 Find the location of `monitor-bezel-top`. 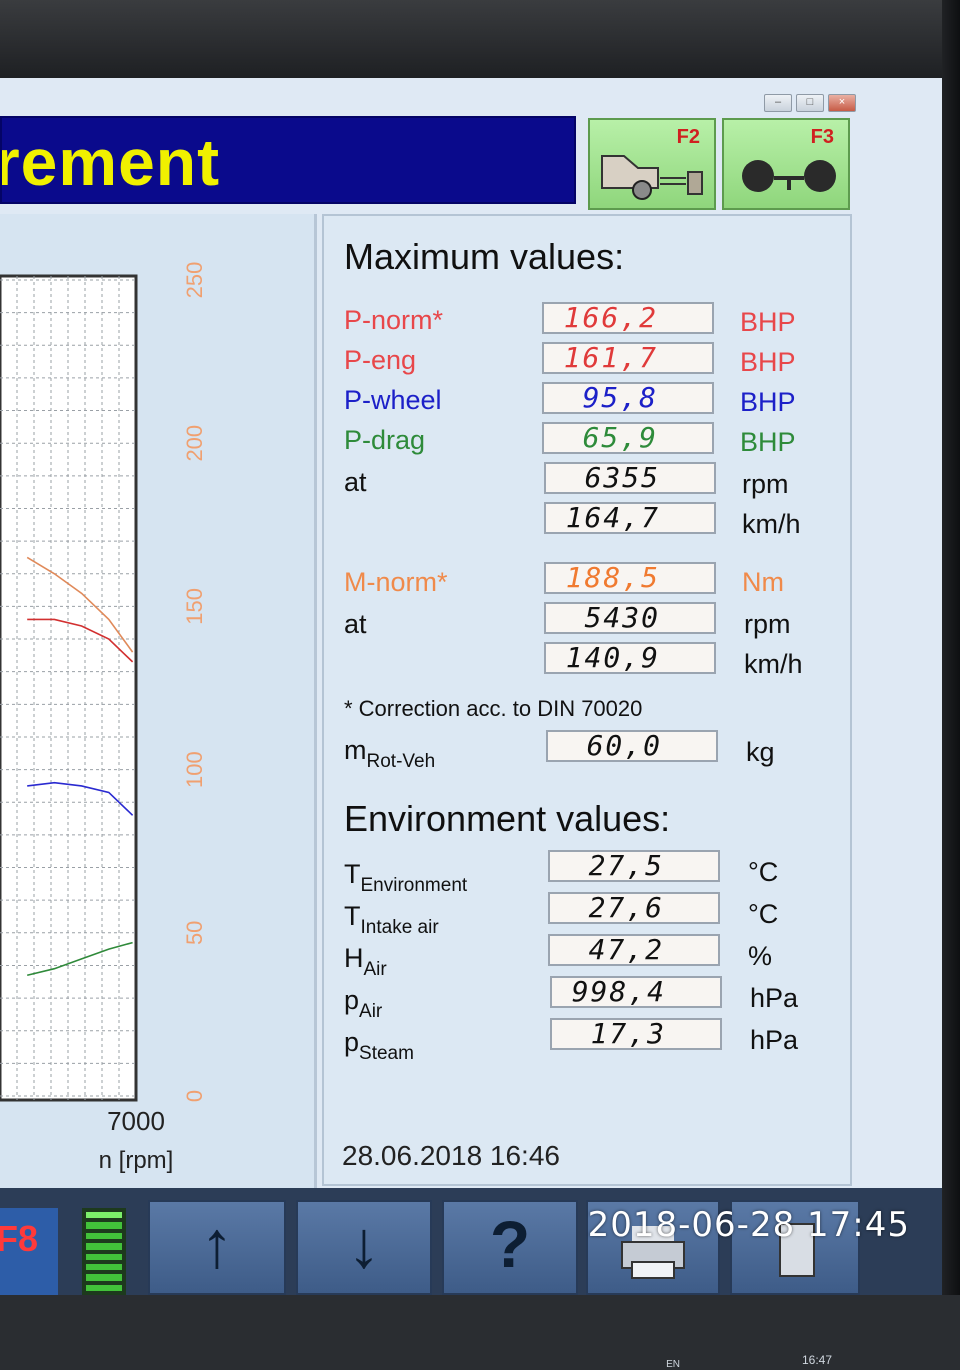

monitor-bezel-top is located at coordinates (480, 39).